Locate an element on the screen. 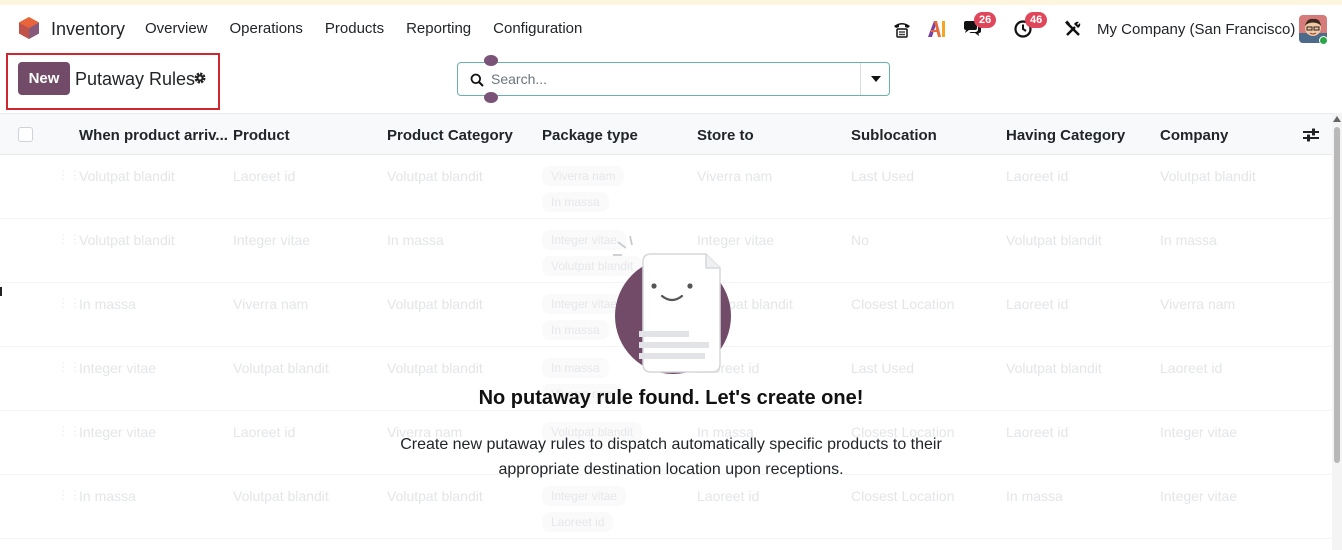 Image resolution: width=1342 pixels, height=550 pixels. cell-company: In massa is located at coordinates (1188, 240).